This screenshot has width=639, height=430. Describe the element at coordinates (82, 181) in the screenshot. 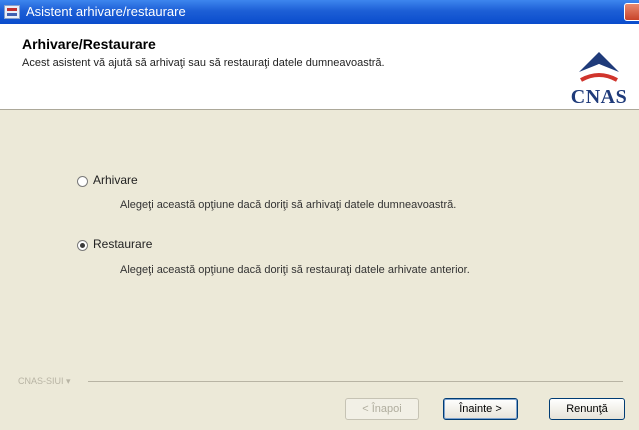

I see `radio-arhivare` at that location.